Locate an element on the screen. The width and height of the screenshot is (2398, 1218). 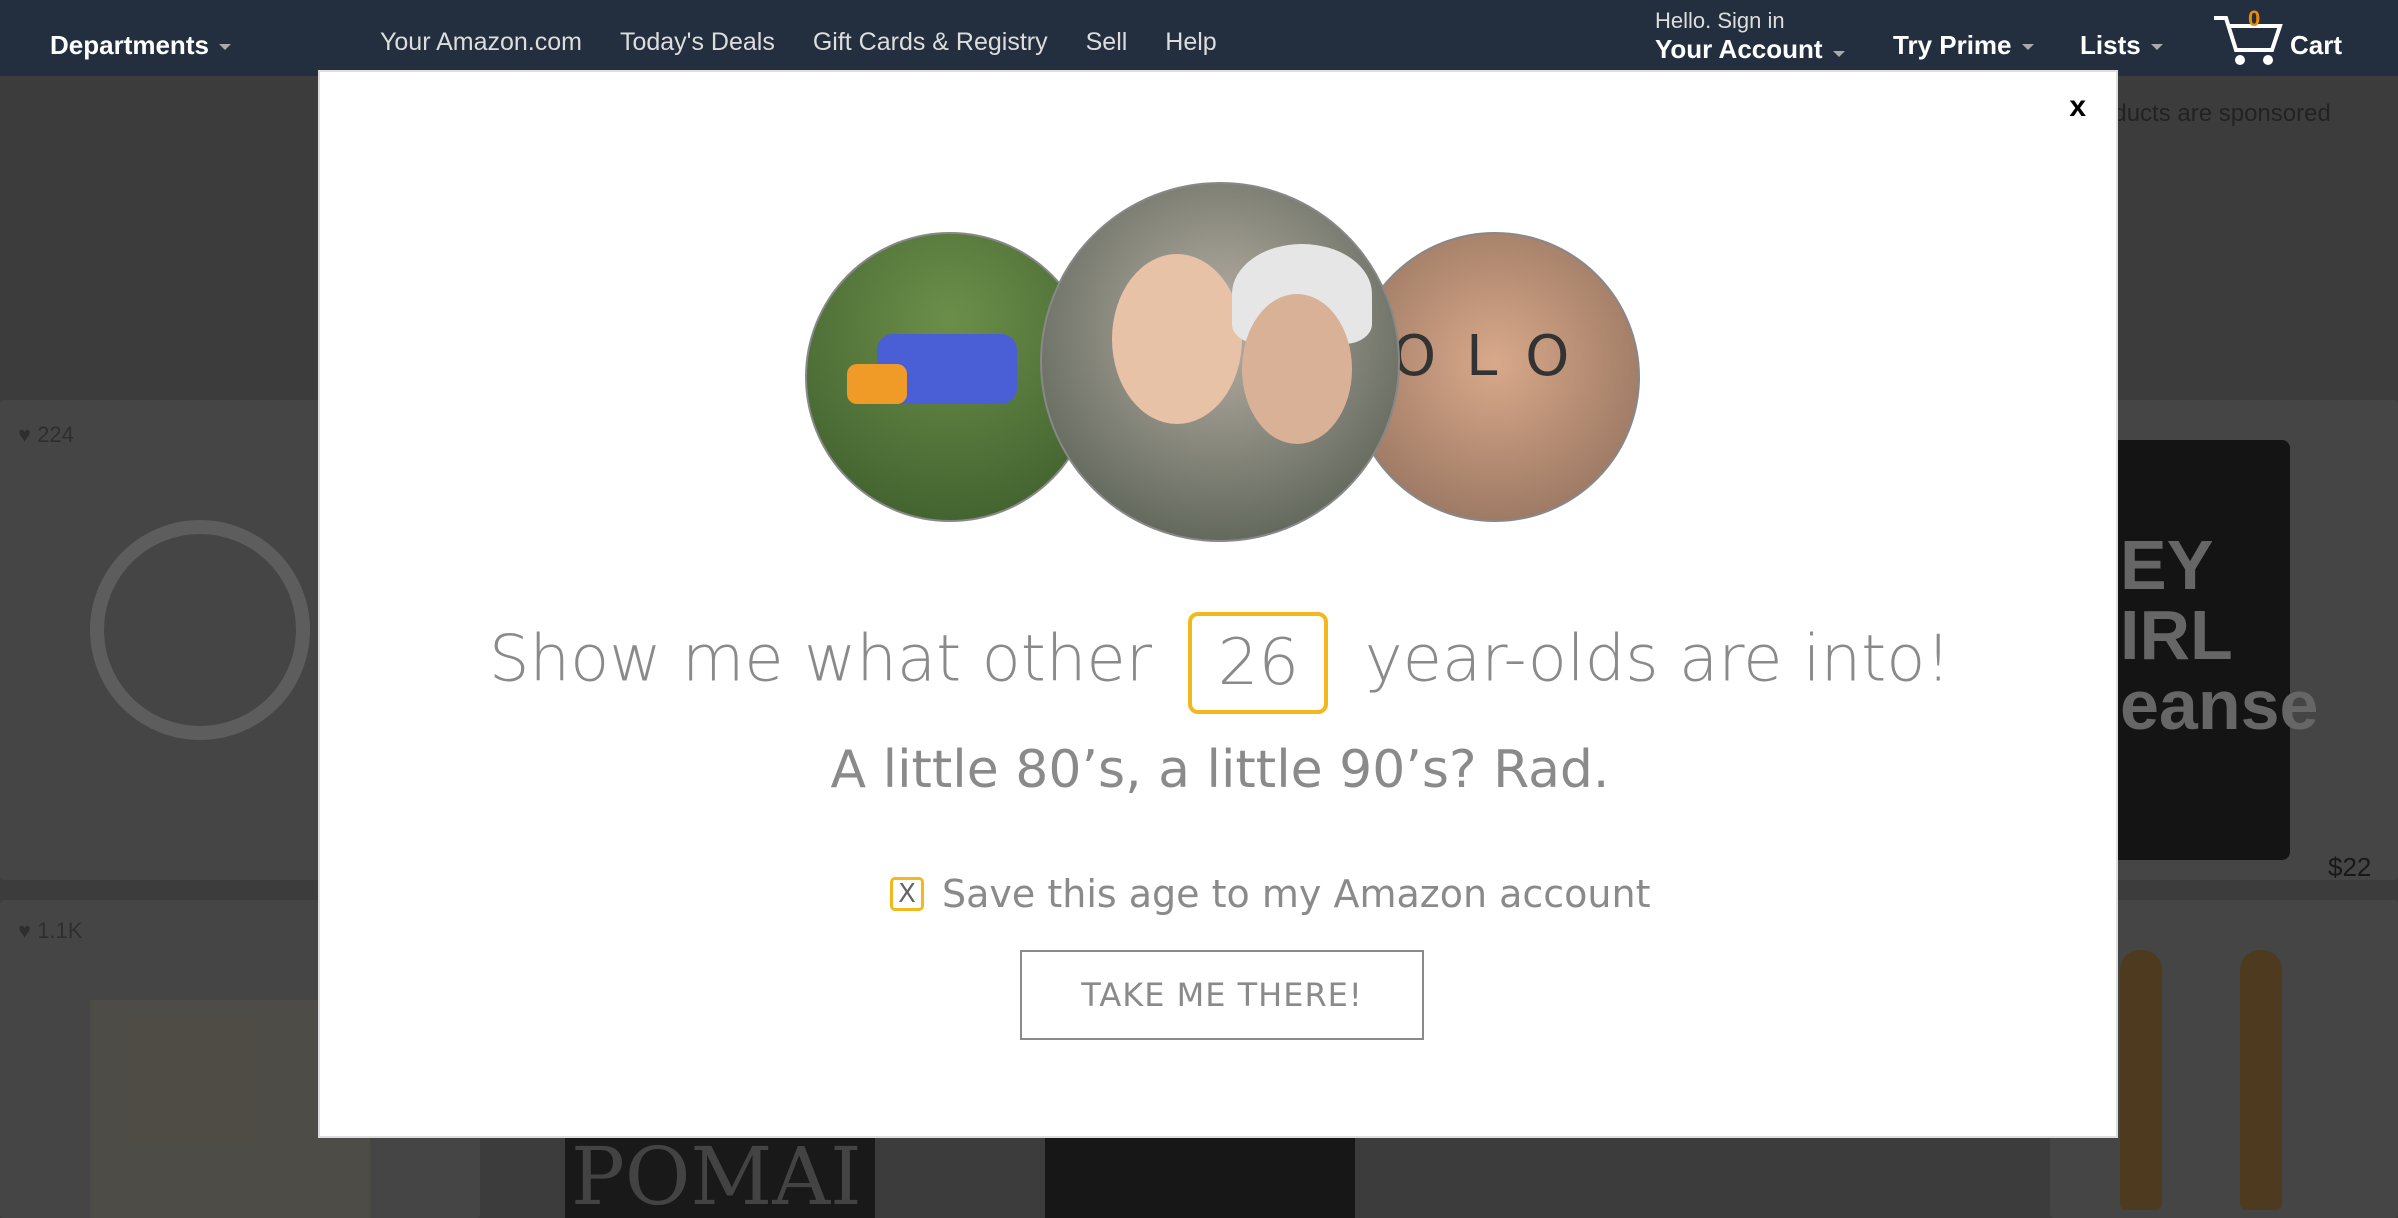
cart-button: 0 Cart is located at coordinates (2276, 39).